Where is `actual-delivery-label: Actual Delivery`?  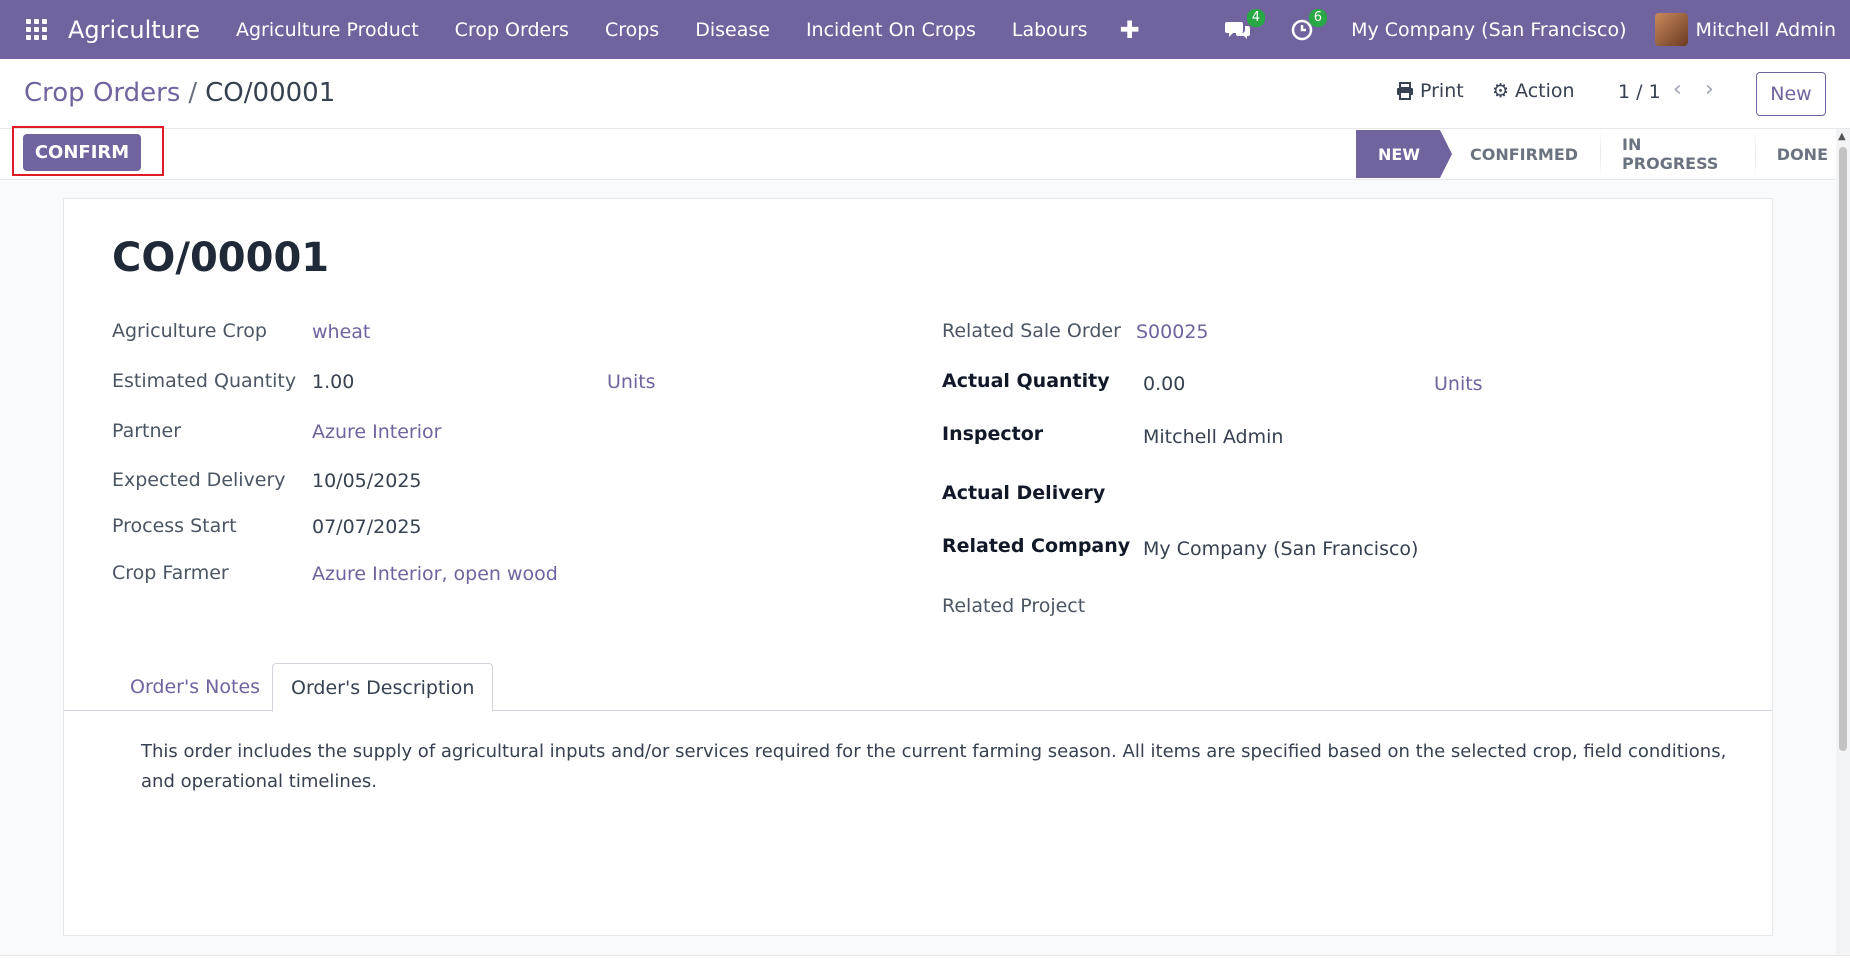 actual-delivery-label: Actual Delivery is located at coordinates (1024, 493).